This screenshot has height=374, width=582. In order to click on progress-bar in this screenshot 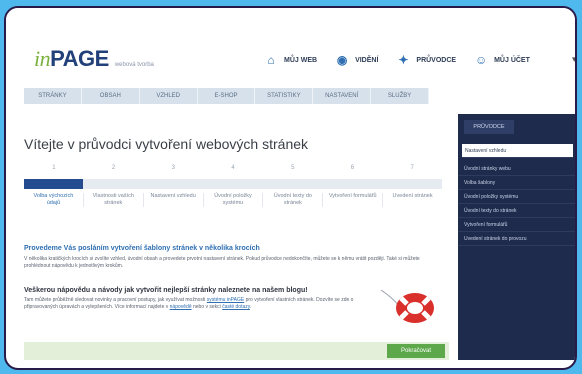, I will do `click(233, 184)`.